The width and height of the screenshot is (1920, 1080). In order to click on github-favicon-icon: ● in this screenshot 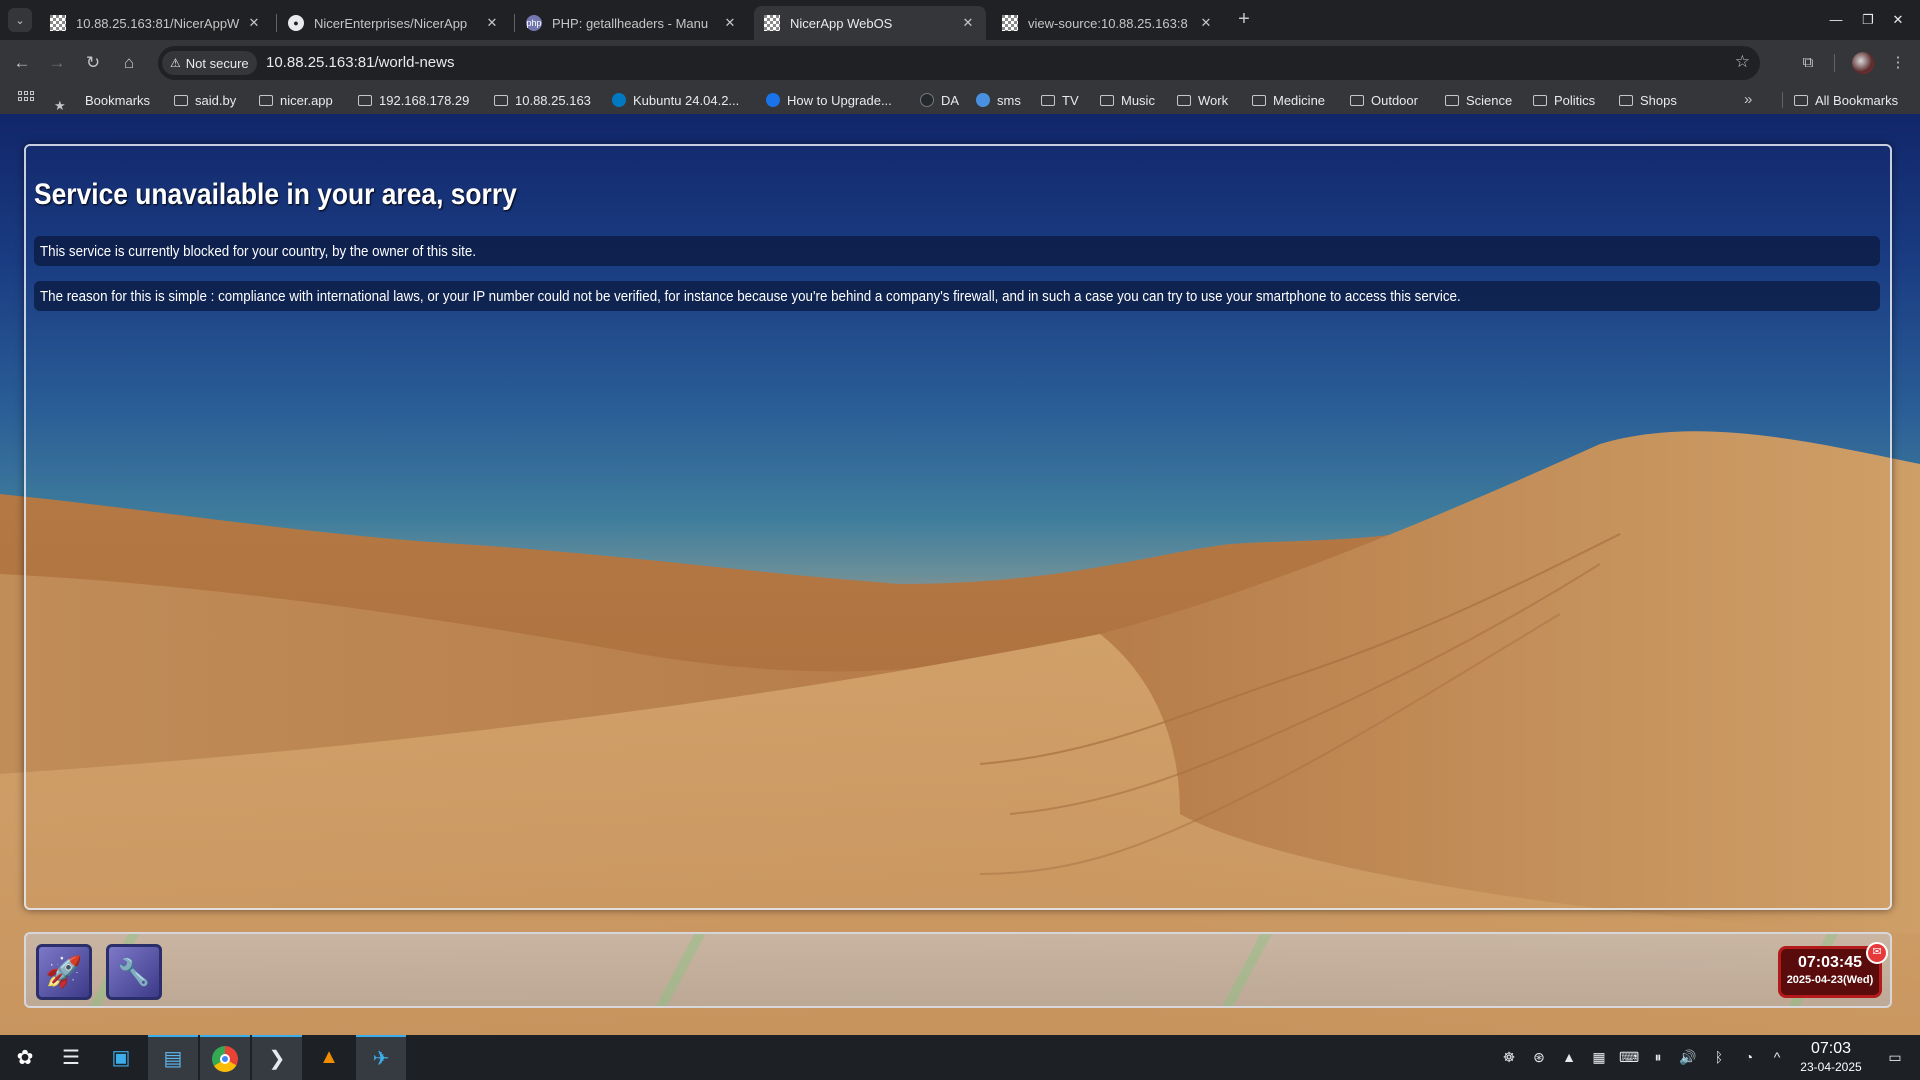, I will do `click(296, 23)`.